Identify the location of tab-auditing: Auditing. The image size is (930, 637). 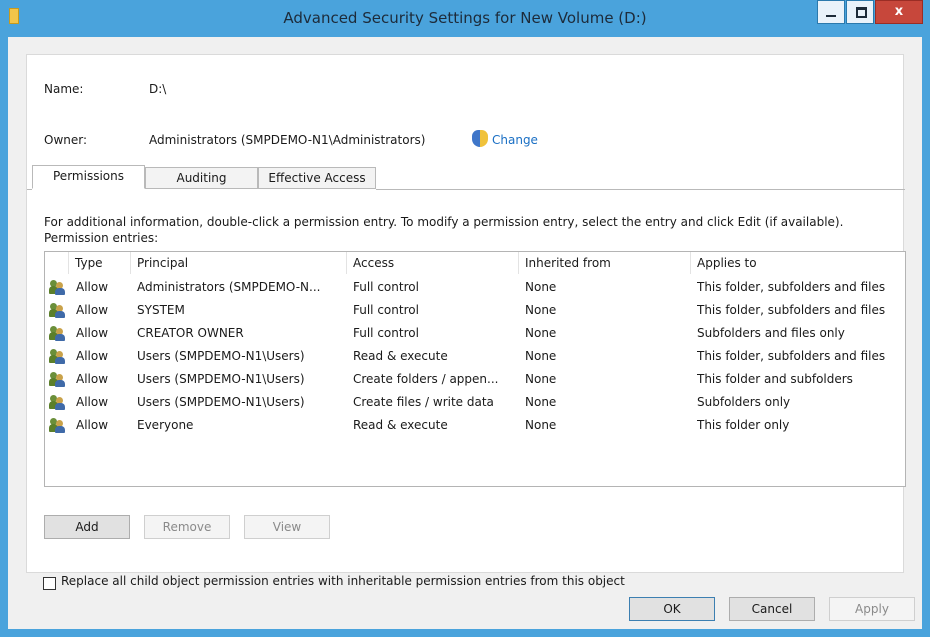
(201, 178).